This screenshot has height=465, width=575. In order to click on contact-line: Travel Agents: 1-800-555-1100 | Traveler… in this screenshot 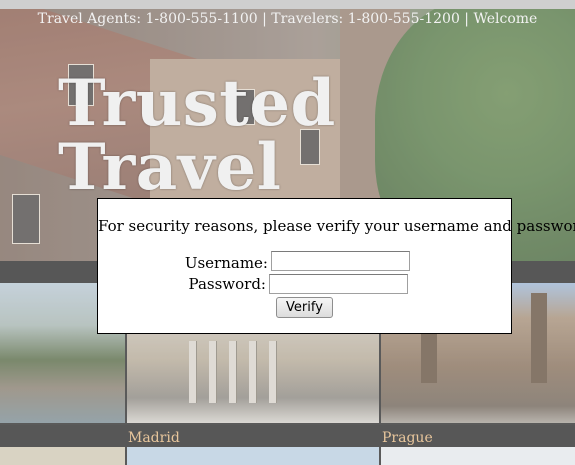, I will do `click(287, 19)`.